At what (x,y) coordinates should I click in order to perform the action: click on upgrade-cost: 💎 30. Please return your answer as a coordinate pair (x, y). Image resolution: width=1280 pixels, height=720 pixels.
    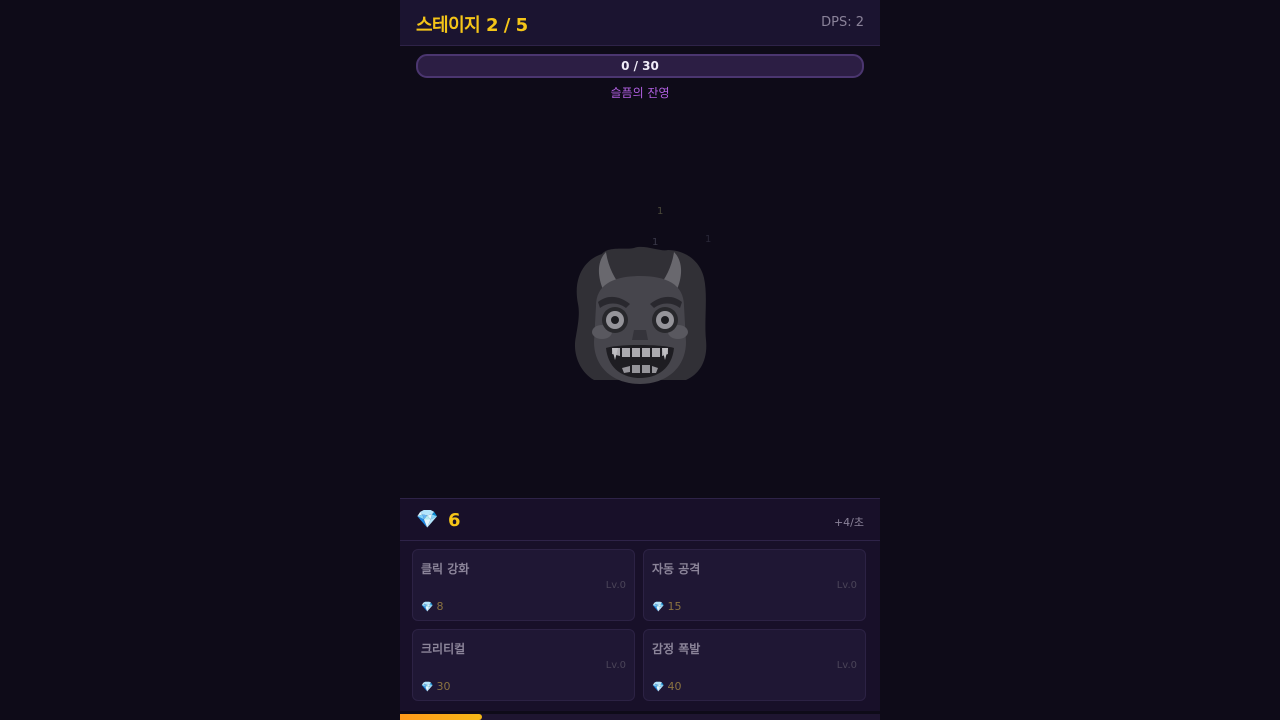
    Looking at the image, I should click on (435, 686).